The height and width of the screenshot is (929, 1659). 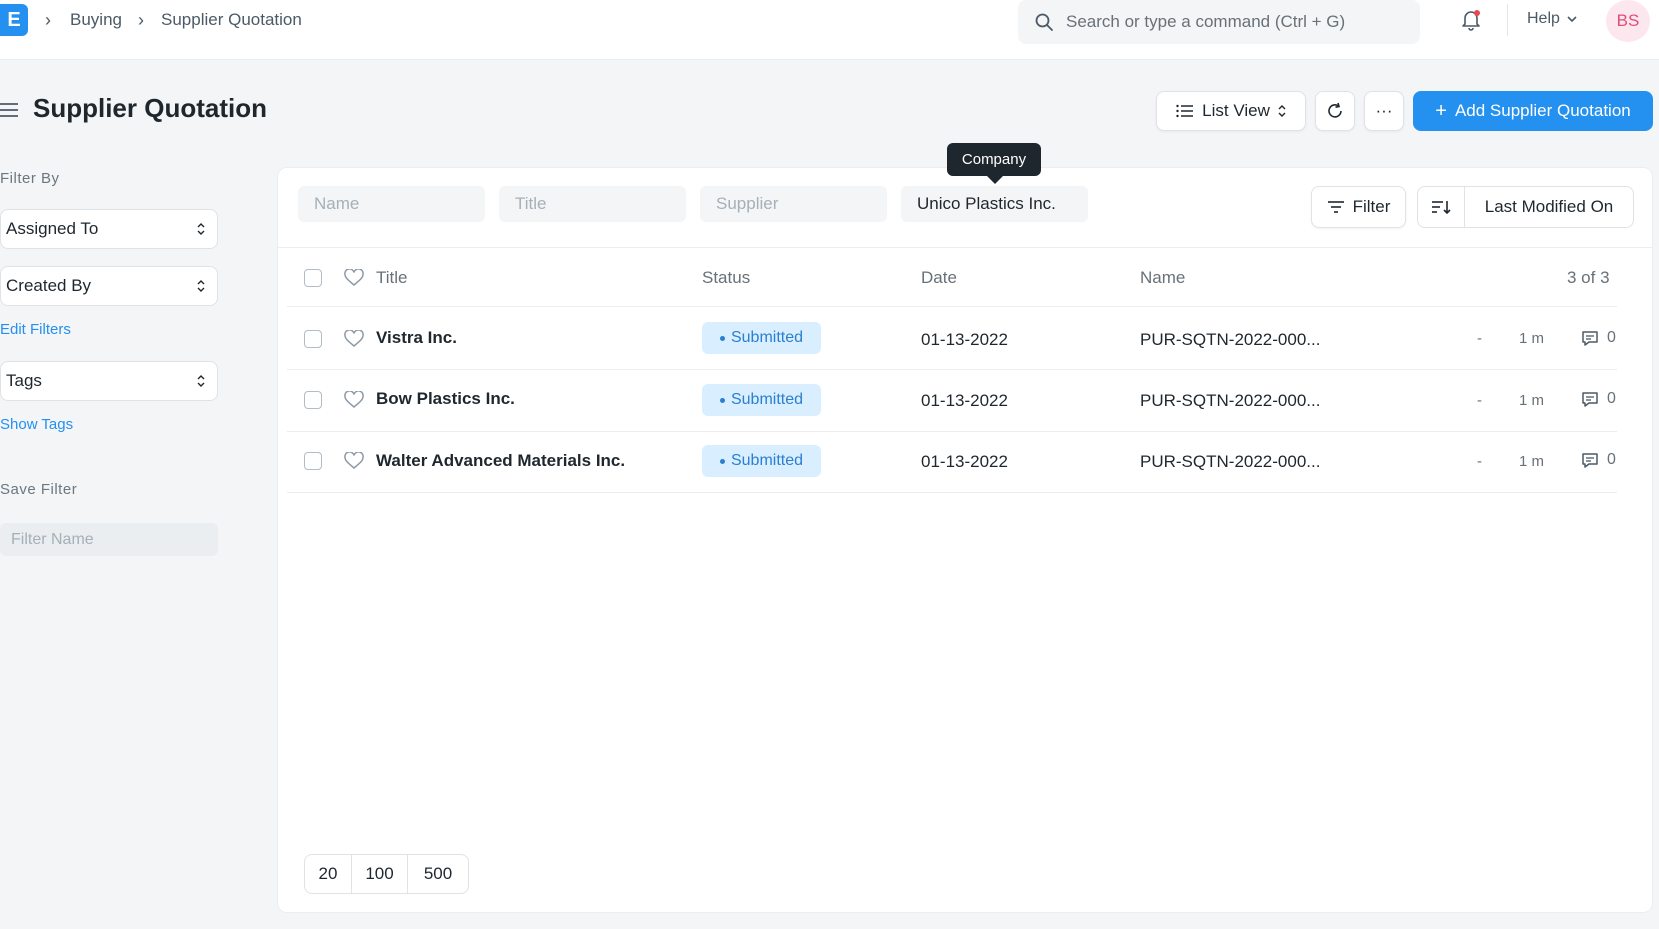 What do you see at coordinates (49, 285) in the screenshot?
I see `created-by-label: Created By` at bounding box center [49, 285].